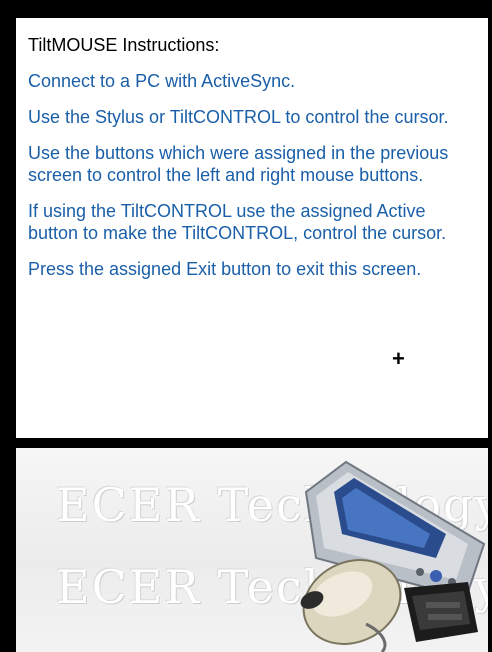  What do you see at coordinates (441, 612) in the screenshot?
I see `usb-adapter-icon` at bounding box center [441, 612].